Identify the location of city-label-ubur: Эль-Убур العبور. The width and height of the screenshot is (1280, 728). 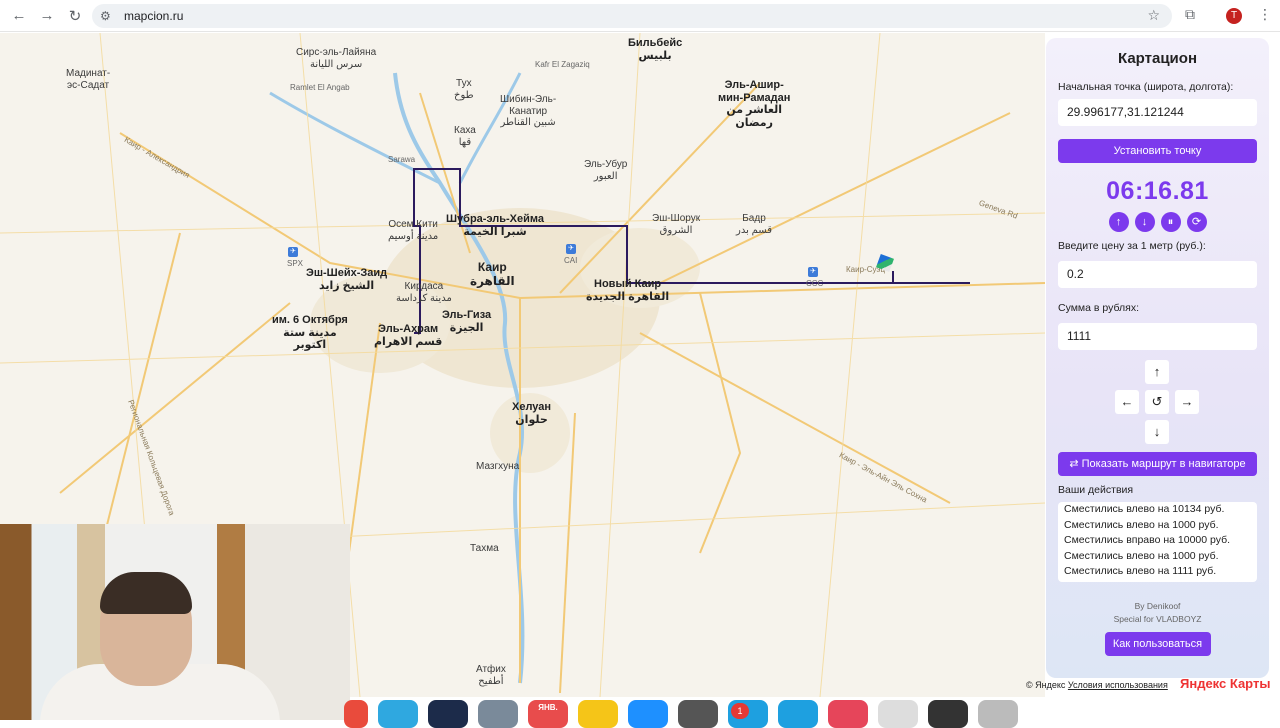
(606, 170).